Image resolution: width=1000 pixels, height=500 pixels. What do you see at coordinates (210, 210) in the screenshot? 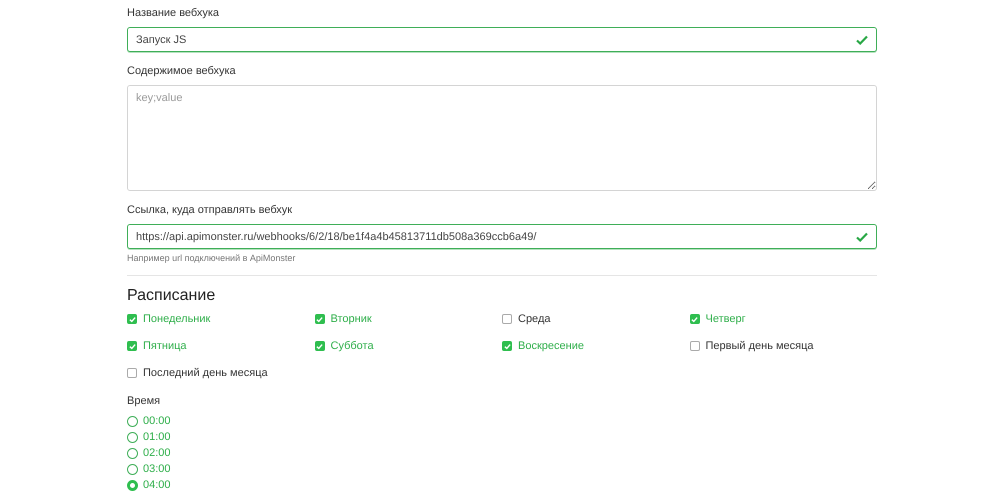
I see `field-label: Ссылка, куда отправлять вебхук` at bounding box center [210, 210].